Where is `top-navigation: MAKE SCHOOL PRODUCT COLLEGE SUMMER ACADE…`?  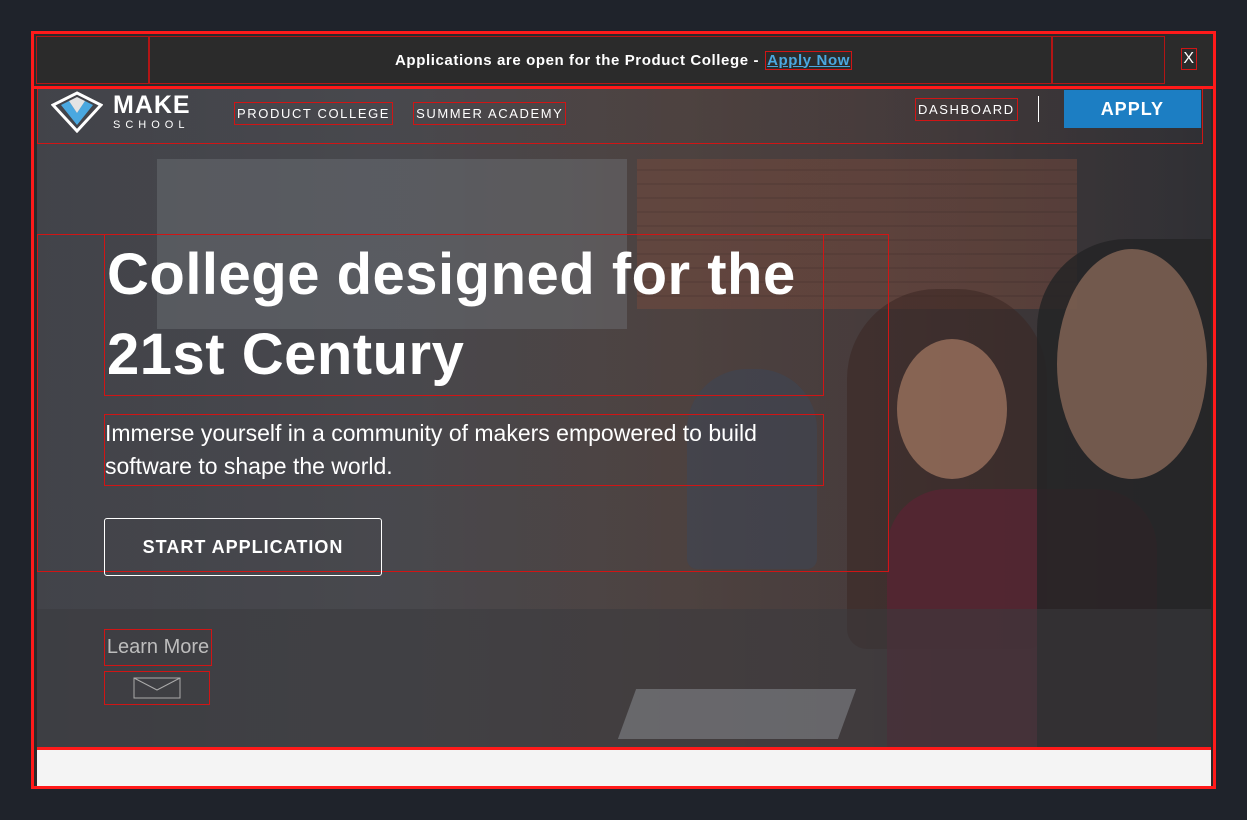
top-navigation: MAKE SCHOOL PRODUCT COLLEGE SUMMER ACADE… is located at coordinates (624, 116).